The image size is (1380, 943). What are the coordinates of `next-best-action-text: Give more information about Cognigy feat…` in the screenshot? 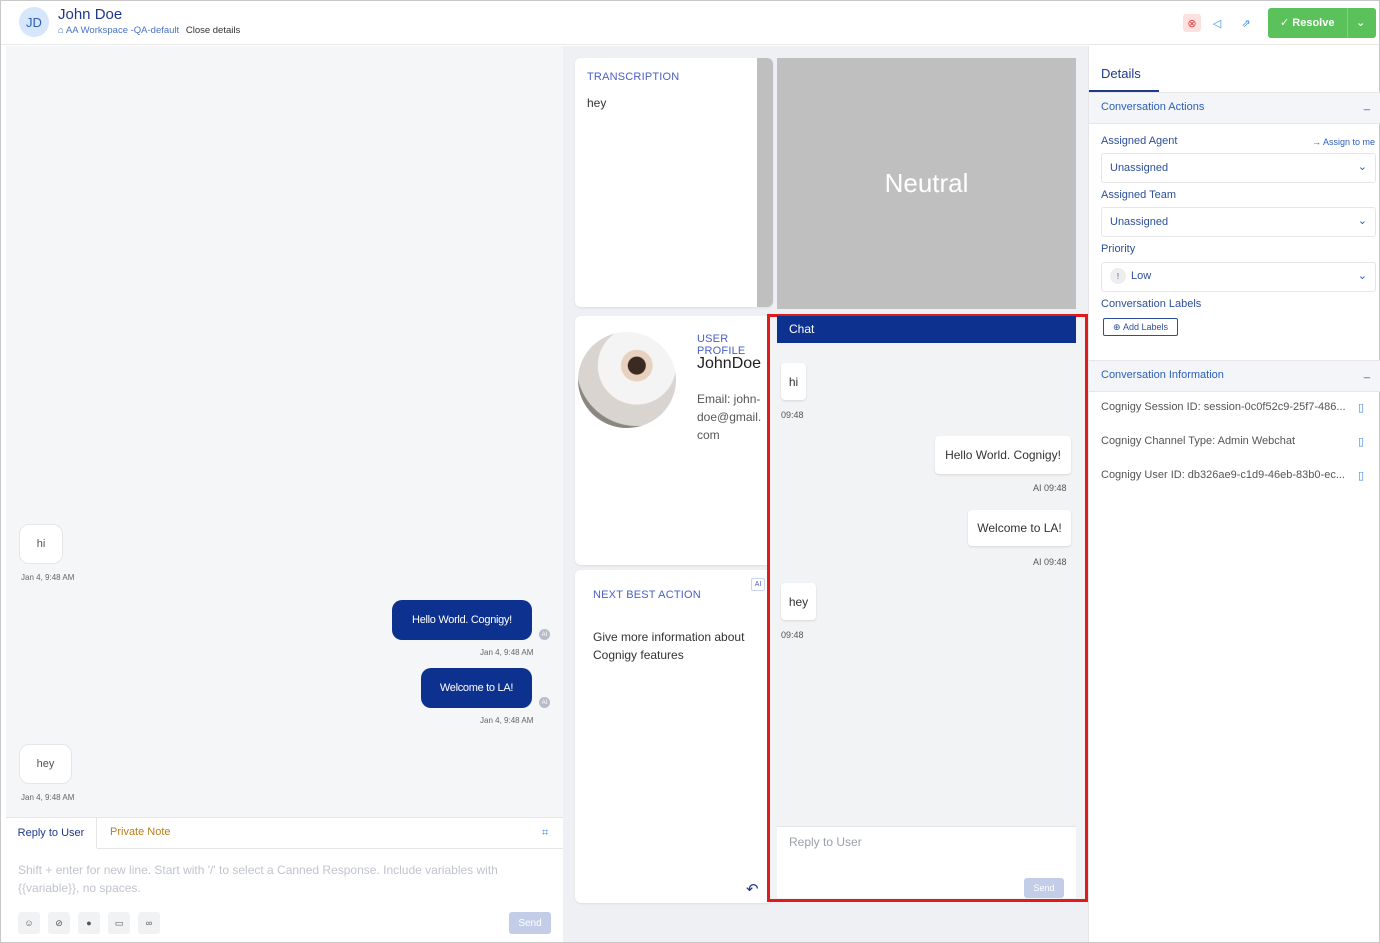 It's located at (669, 646).